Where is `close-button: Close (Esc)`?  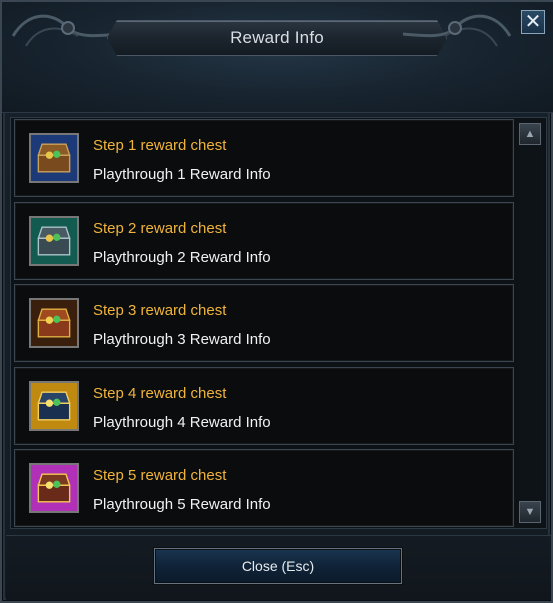
close-button: Close (Esc) is located at coordinates (278, 566).